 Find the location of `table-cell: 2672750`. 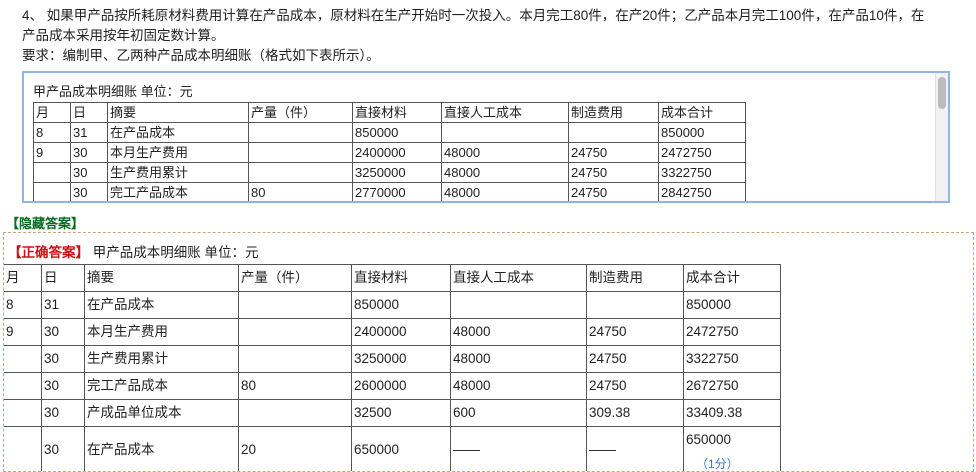

table-cell: 2672750 is located at coordinates (732, 386).